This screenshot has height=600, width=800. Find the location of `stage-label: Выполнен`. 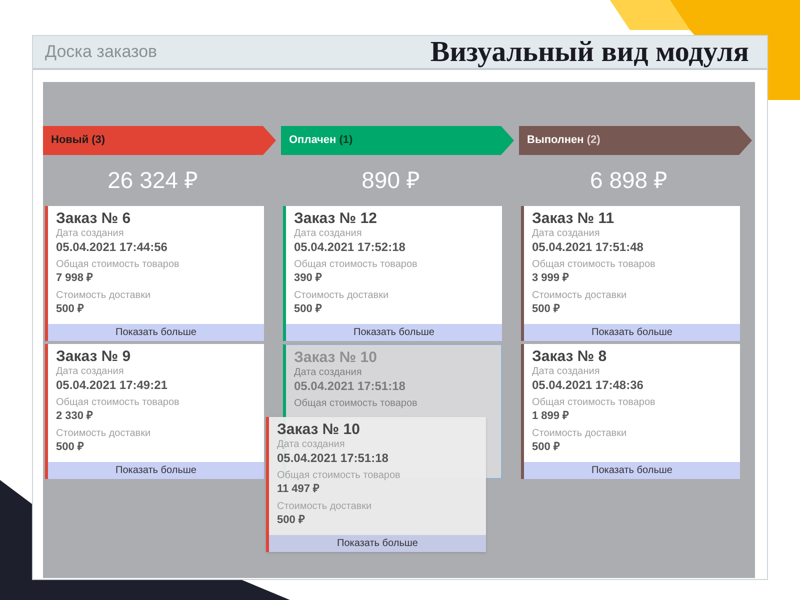

stage-label: Выполнен is located at coordinates (555, 140).